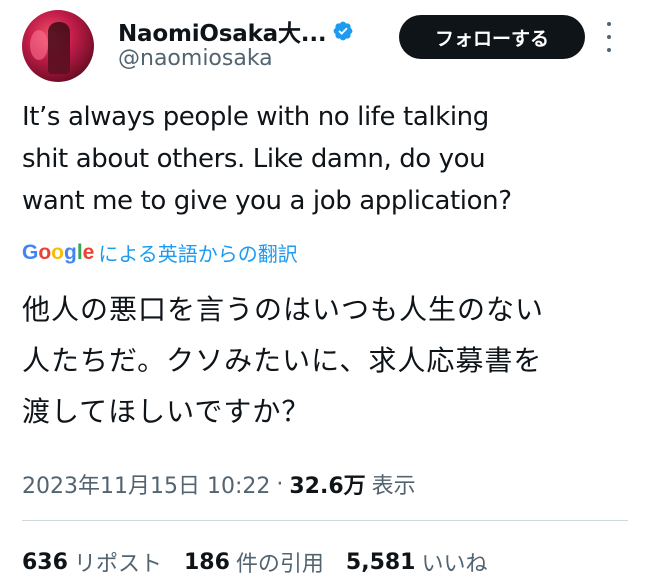 Image resolution: width=650 pixels, height=588 pixels. What do you see at coordinates (58, 252) in the screenshot?
I see `google-logo: Google` at bounding box center [58, 252].